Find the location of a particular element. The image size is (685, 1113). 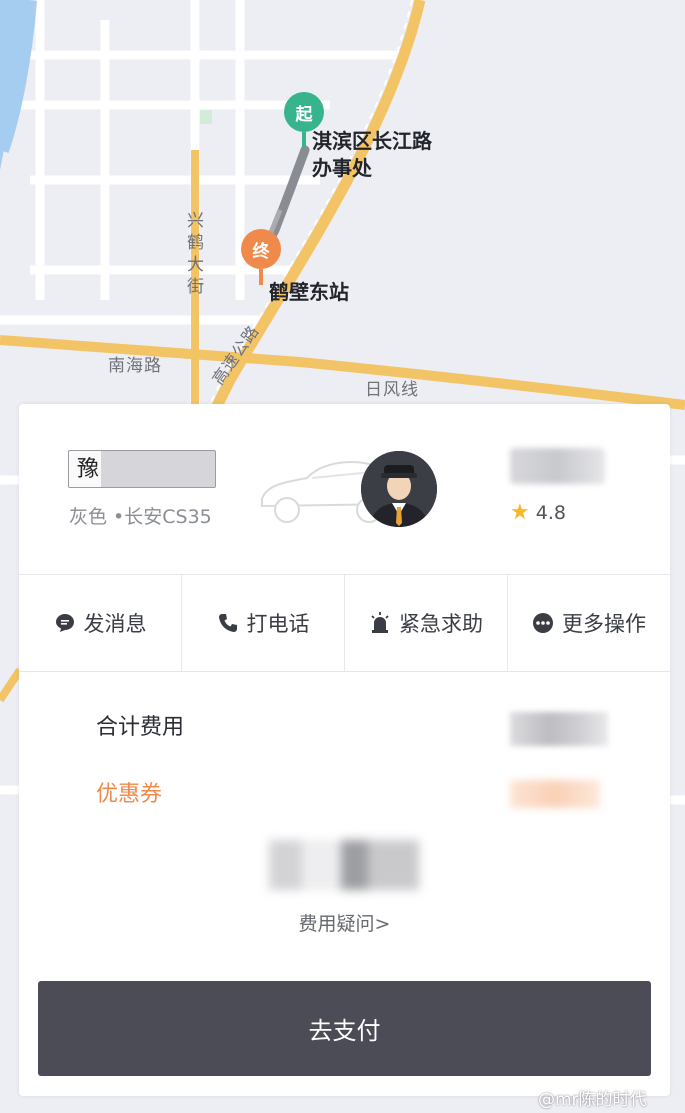

road-label-xinghe: 兴鹤大街 is located at coordinates (196, 254).